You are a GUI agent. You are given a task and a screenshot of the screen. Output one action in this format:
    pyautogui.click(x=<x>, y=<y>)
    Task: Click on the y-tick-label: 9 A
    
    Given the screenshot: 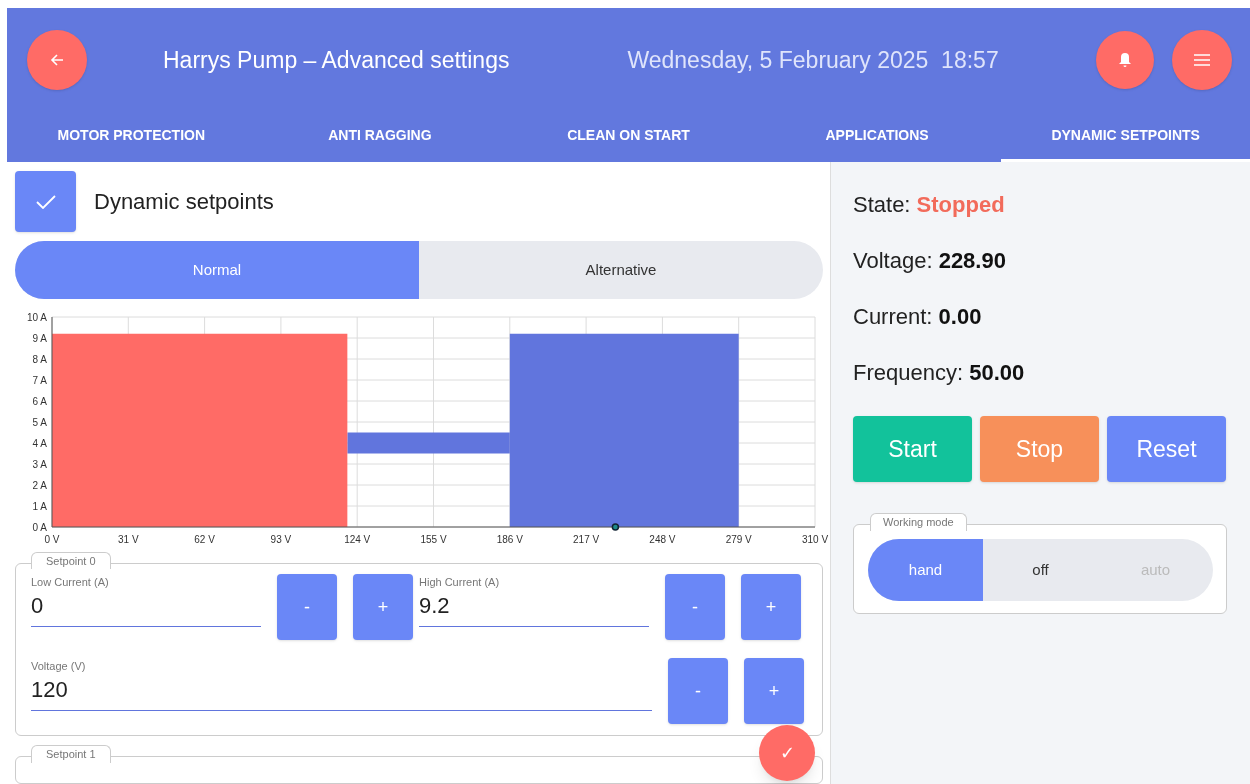 What is the action you would take?
    pyautogui.click(x=39, y=338)
    